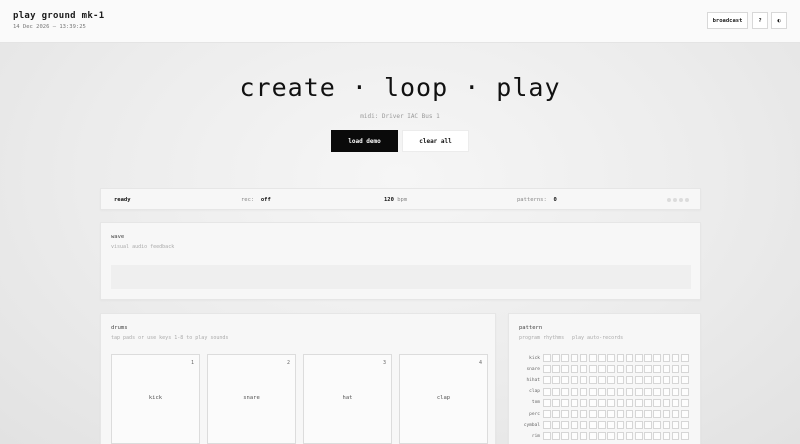 The image size is (800, 444). I want to click on clear-all-button: clear all, so click(435, 141).